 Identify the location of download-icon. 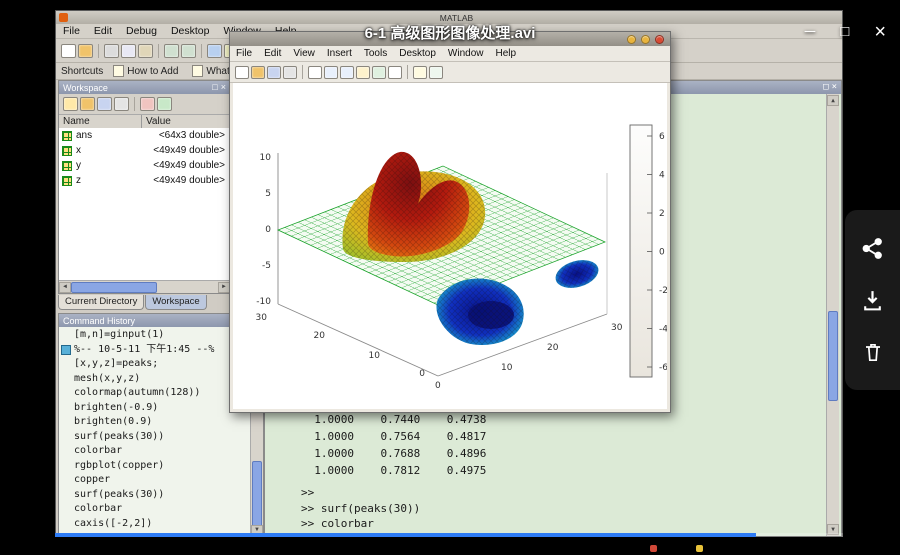
(873, 300).